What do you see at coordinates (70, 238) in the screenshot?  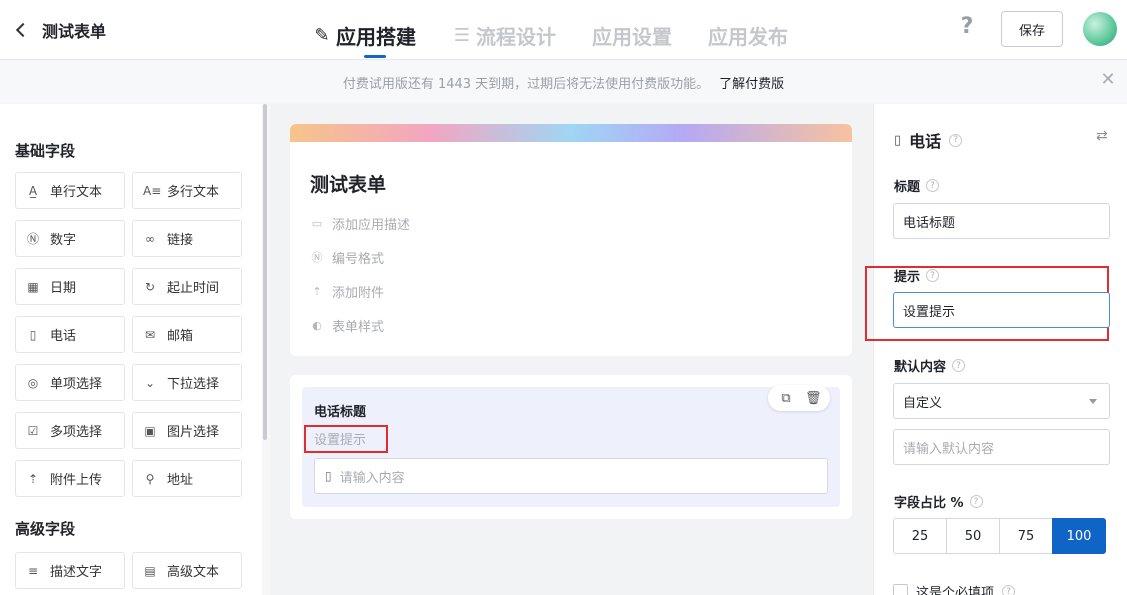 I see `field-number: Ⓝ 数字` at bounding box center [70, 238].